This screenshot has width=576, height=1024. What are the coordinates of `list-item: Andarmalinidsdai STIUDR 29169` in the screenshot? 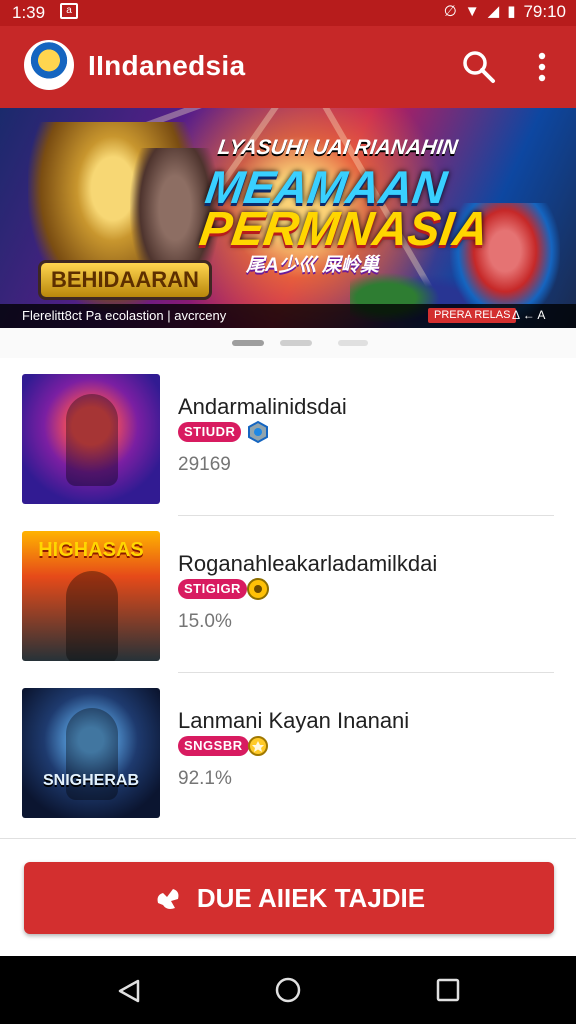 It's located at (288, 438).